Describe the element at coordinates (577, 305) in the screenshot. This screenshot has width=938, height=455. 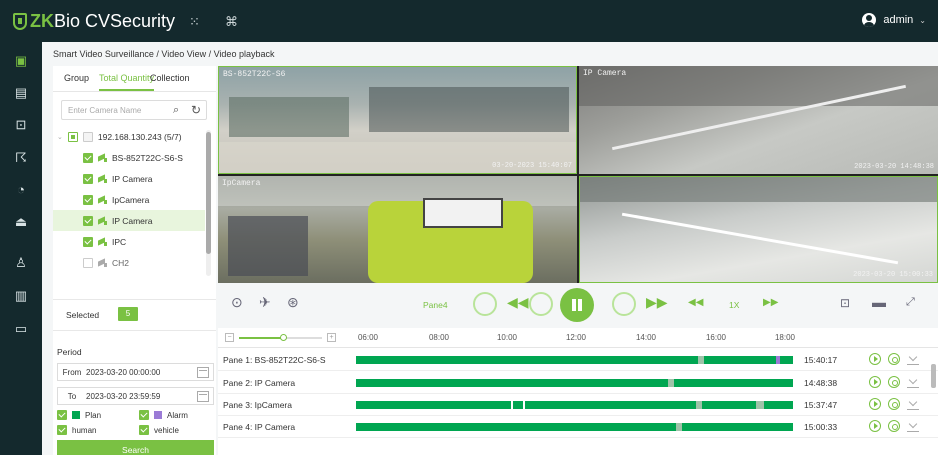
I see `pause-button` at that location.